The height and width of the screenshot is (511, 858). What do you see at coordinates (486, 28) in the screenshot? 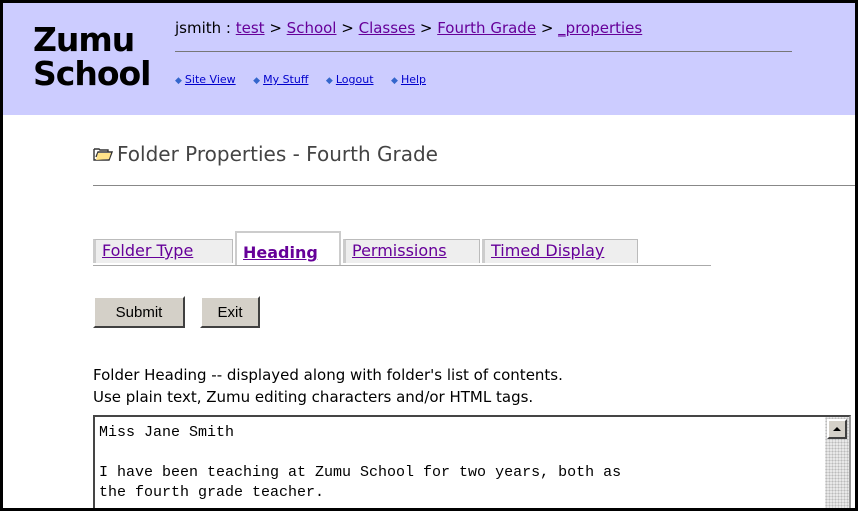
I see `breadcrumb-link-fourth-grade: Fourth Grade` at bounding box center [486, 28].